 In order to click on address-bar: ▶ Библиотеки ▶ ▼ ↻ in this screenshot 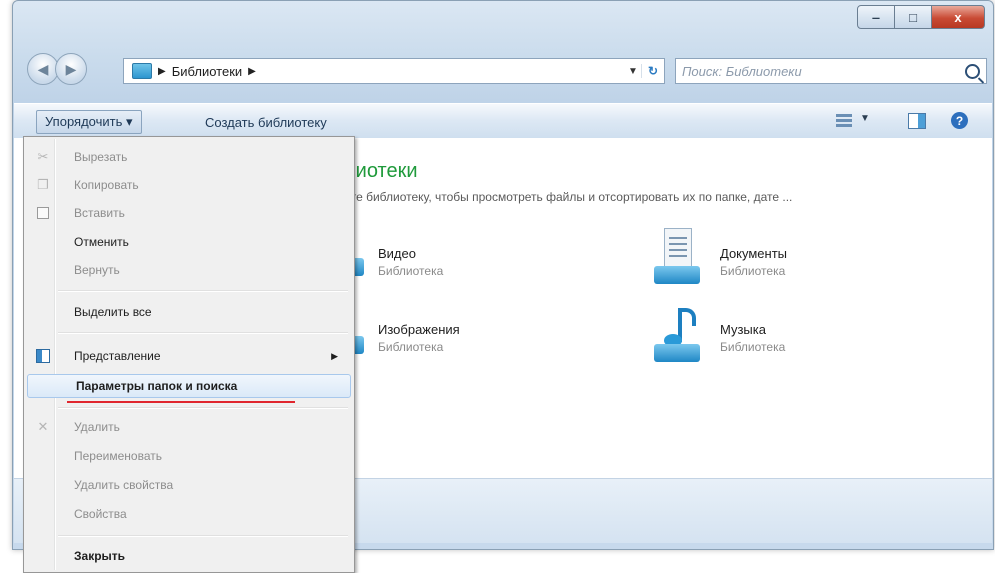, I will do `click(394, 71)`.